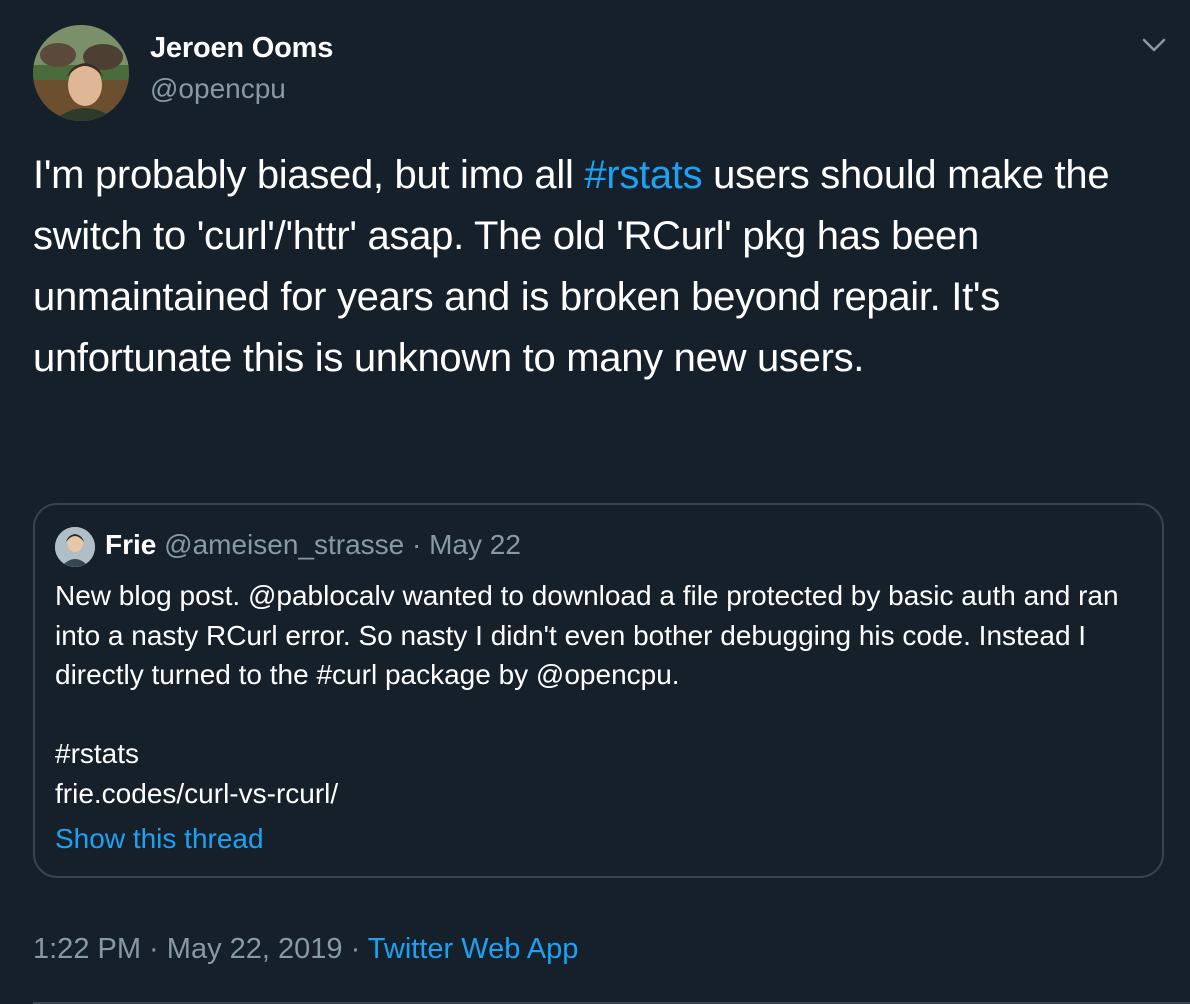  What do you see at coordinates (97, 753) in the screenshot?
I see `quoted-tag-line: #rstats` at bounding box center [97, 753].